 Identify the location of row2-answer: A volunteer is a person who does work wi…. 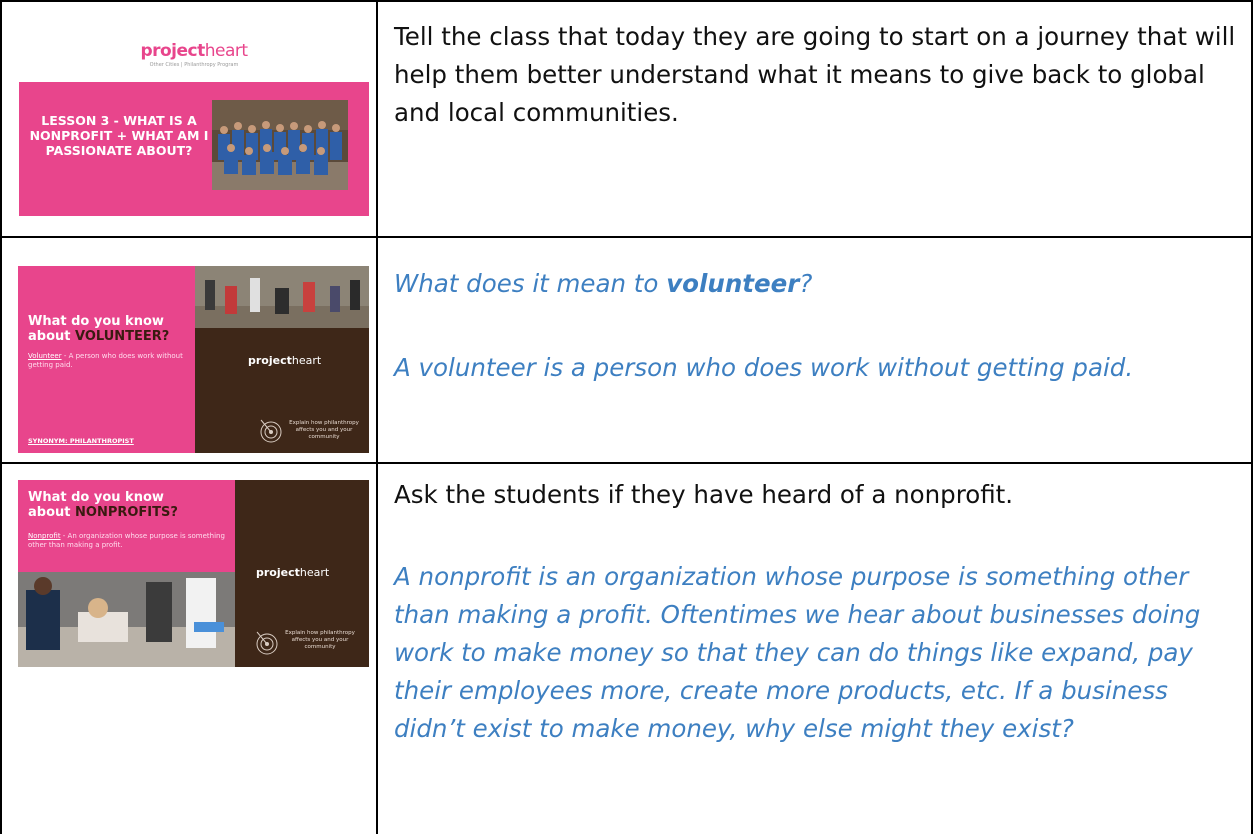
(764, 367).